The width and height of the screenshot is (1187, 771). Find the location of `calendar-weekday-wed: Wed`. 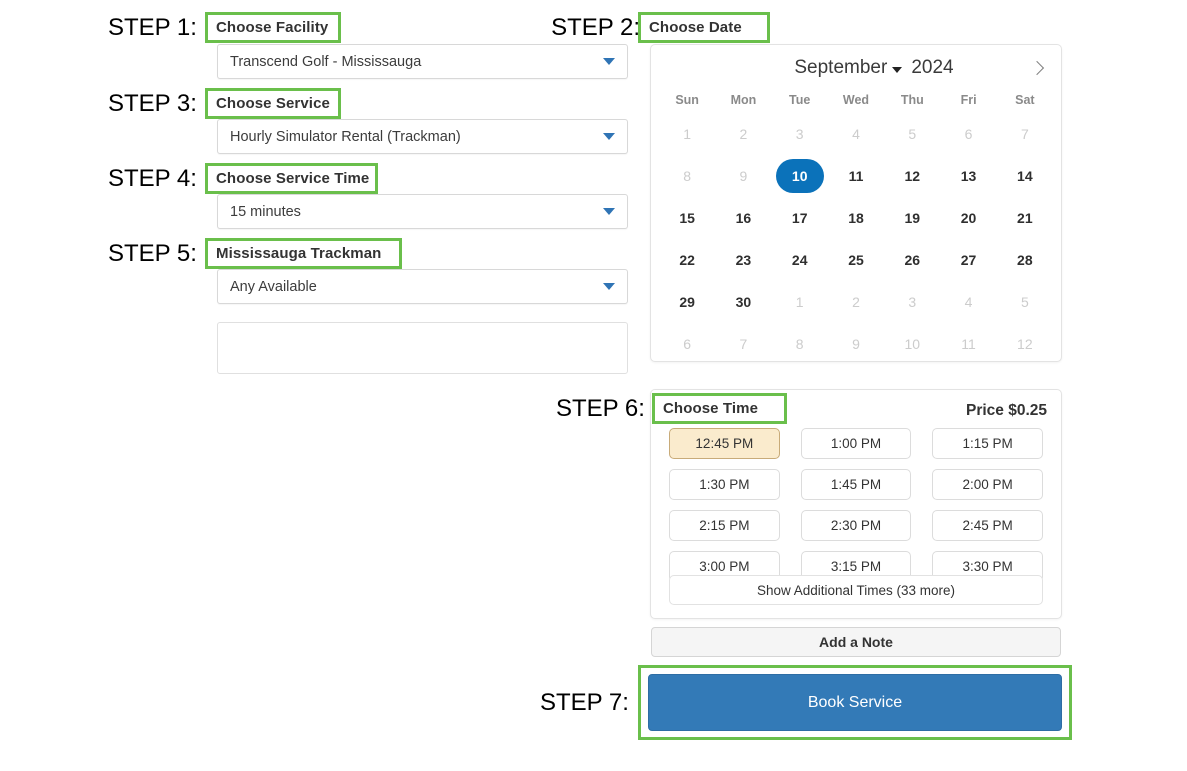

calendar-weekday-wed: Wed is located at coordinates (856, 100).